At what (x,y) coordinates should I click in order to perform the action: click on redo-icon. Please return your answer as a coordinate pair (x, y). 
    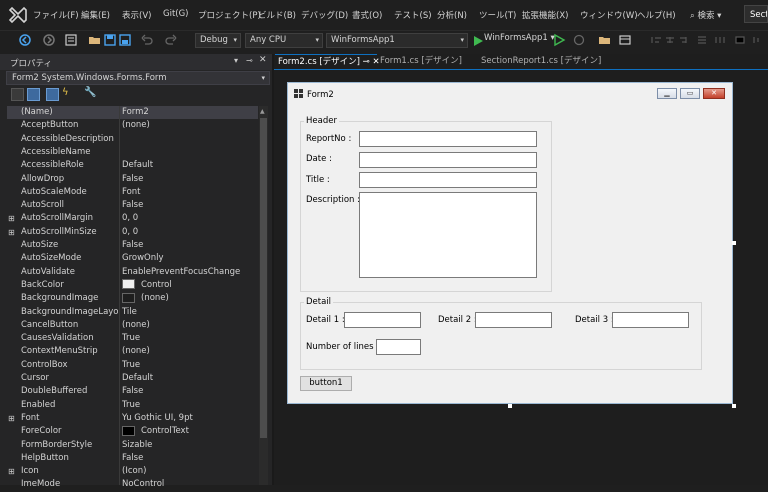
    Looking at the image, I should click on (171, 40).